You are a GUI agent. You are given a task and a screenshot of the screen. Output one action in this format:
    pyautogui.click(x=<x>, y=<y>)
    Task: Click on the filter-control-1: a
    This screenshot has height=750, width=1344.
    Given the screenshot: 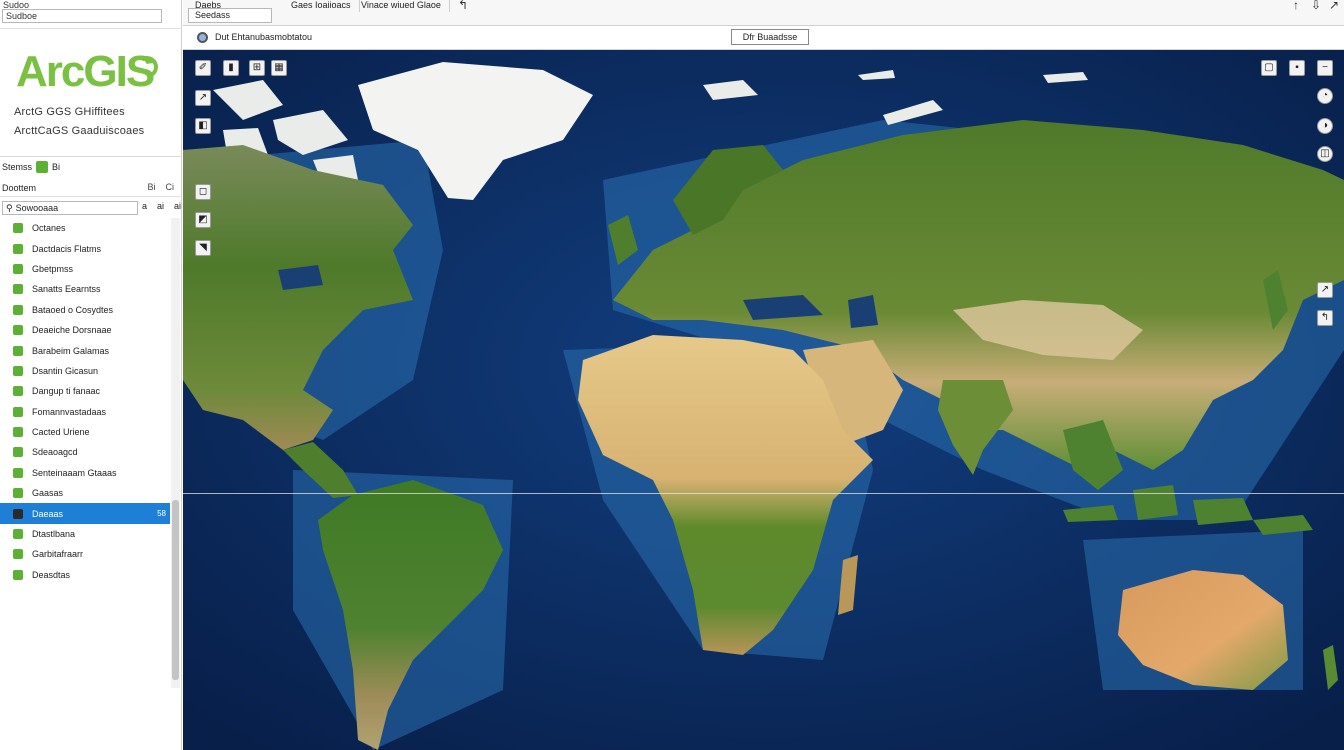 What is the action you would take?
    pyautogui.click(x=144, y=206)
    